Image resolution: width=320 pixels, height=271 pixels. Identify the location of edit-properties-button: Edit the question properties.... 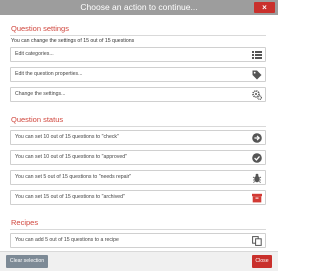
(138, 74).